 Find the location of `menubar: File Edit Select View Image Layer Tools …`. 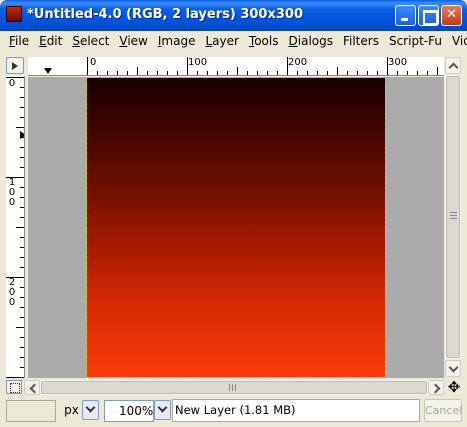

menubar: File Edit Select View Image Layer Tools … is located at coordinates (235, 41).